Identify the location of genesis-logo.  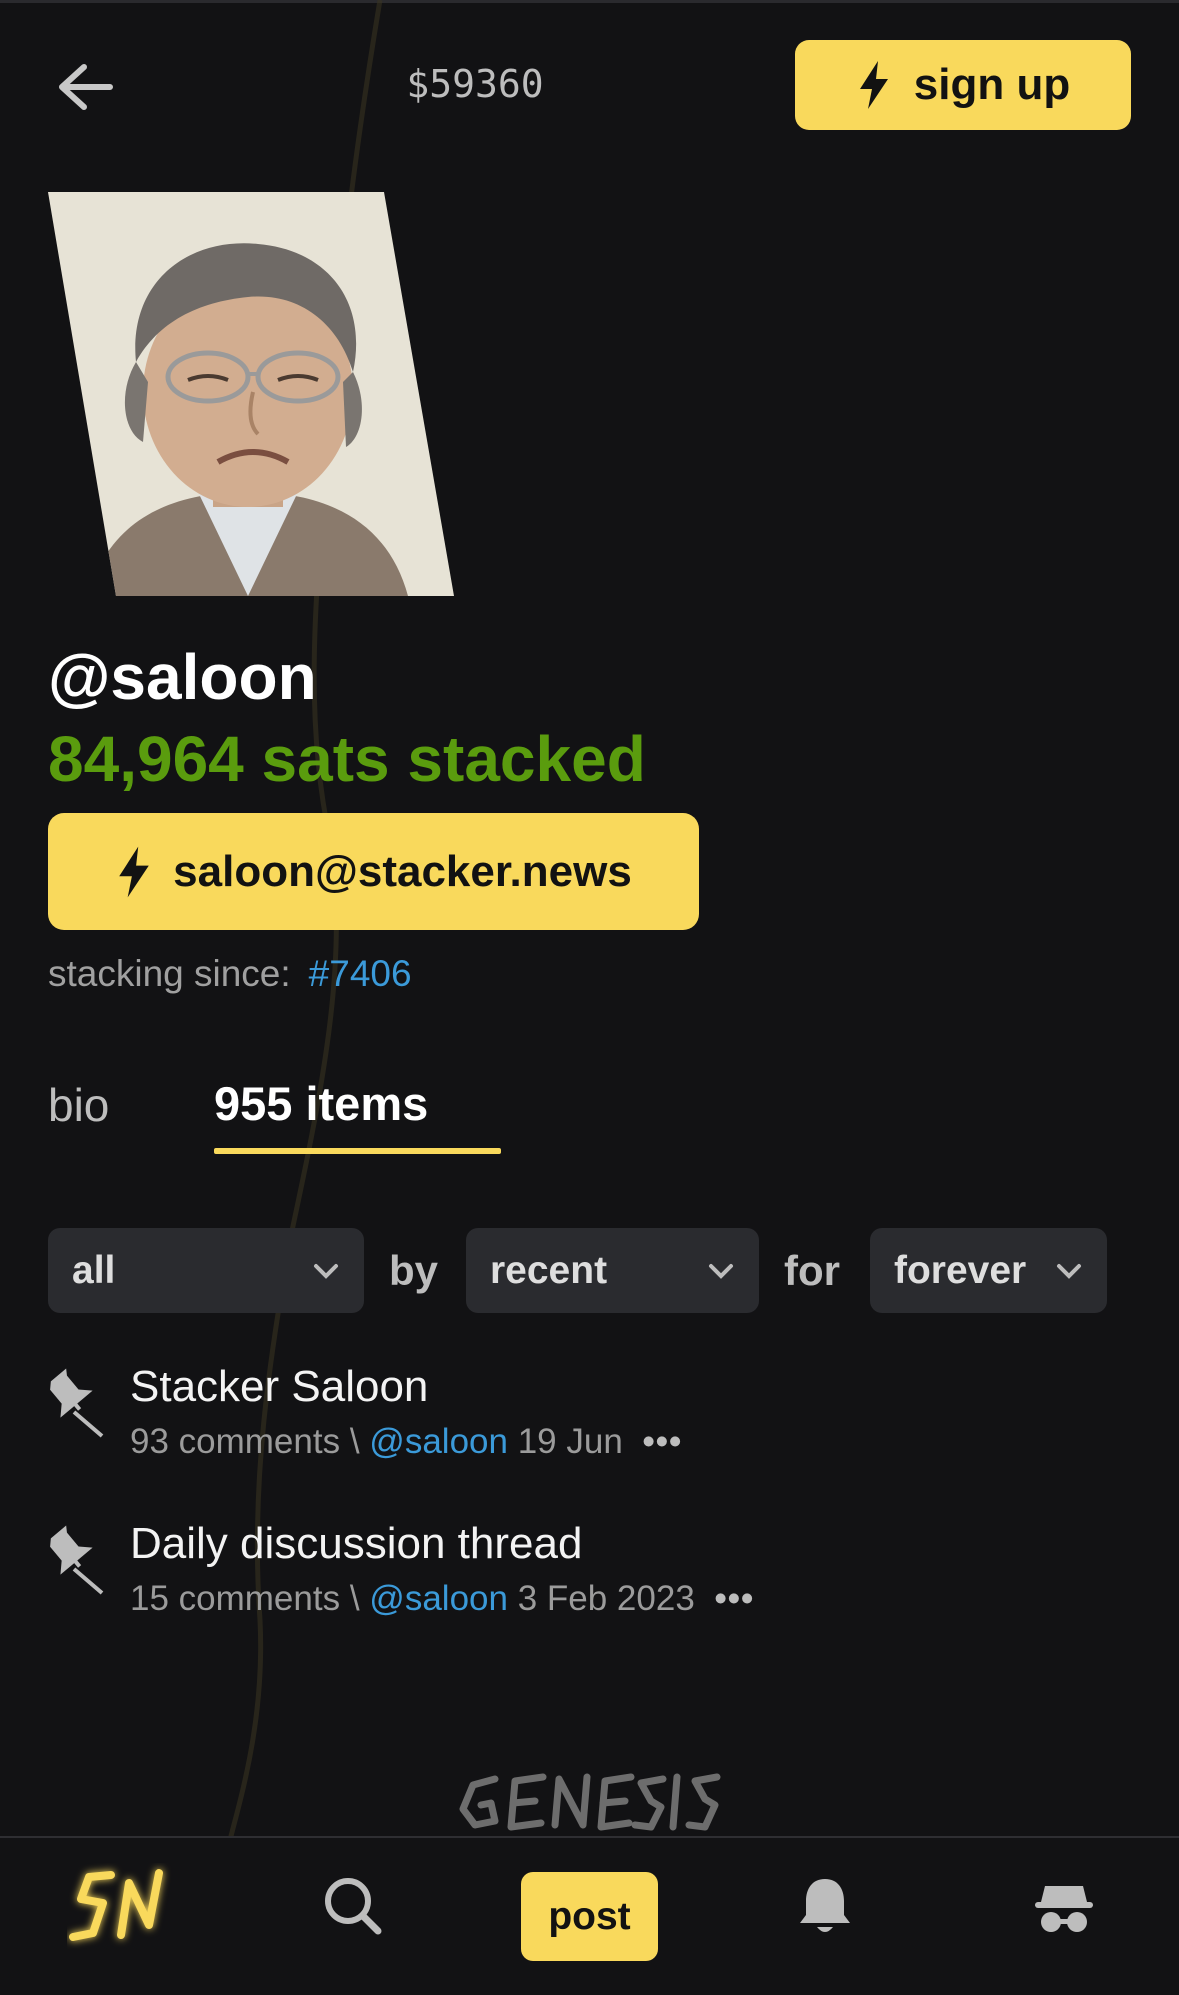
(590, 1800).